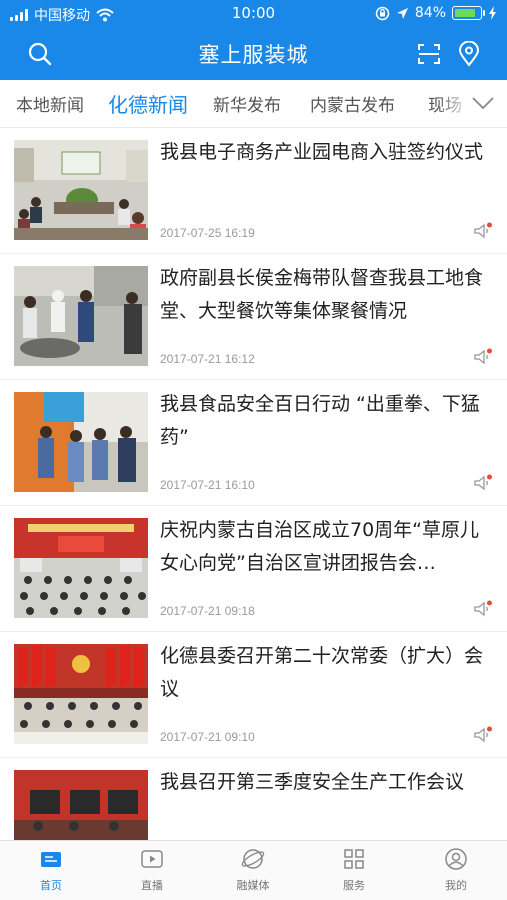  Describe the element at coordinates (253, 859) in the screenshot. I see `globe-icon` at that location.